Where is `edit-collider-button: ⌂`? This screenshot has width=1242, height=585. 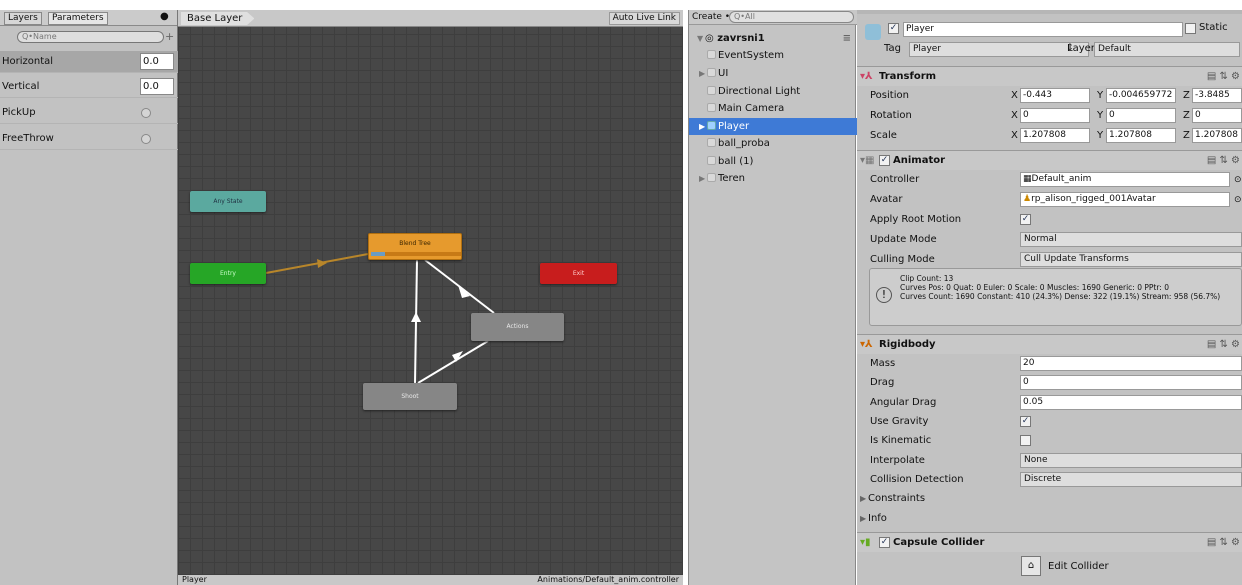 edit-collider-button: ⌂ is located at coordinates (1031, 566).